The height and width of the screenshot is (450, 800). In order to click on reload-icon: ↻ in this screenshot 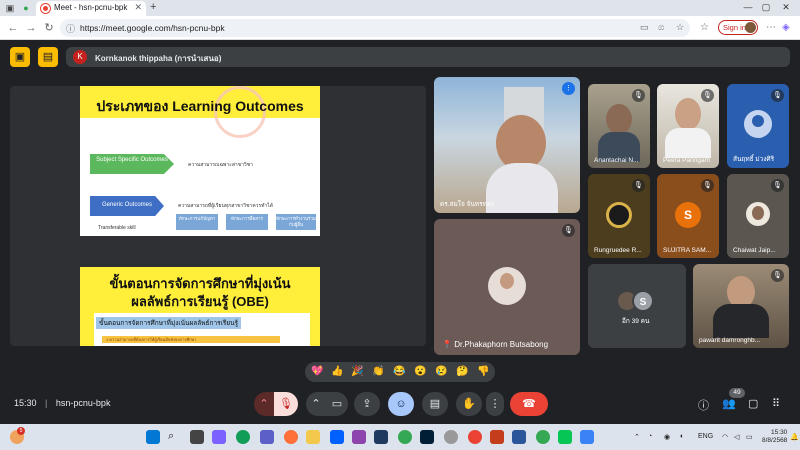, I will do `click(49, 28)`.